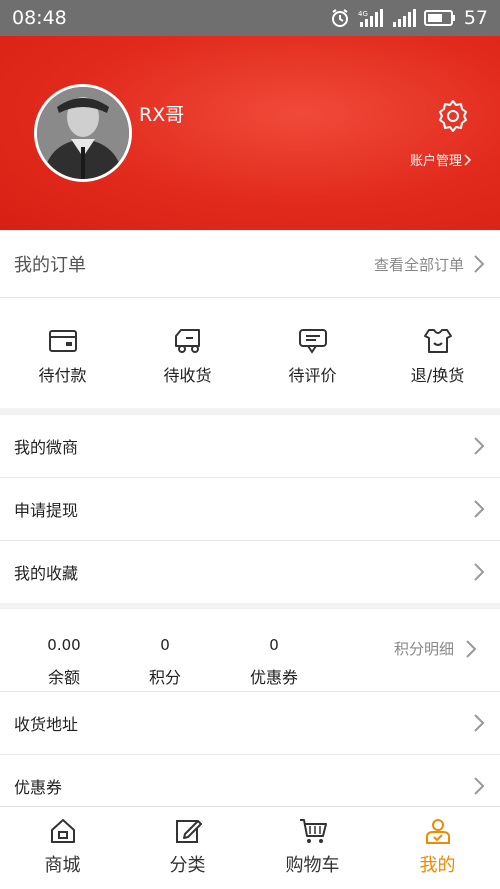 Image resolution: width=500 pixels, height=889 pixels. Describe the element at coordinates (312, 341) in the screenshot. I see `comment-icon` at that location.